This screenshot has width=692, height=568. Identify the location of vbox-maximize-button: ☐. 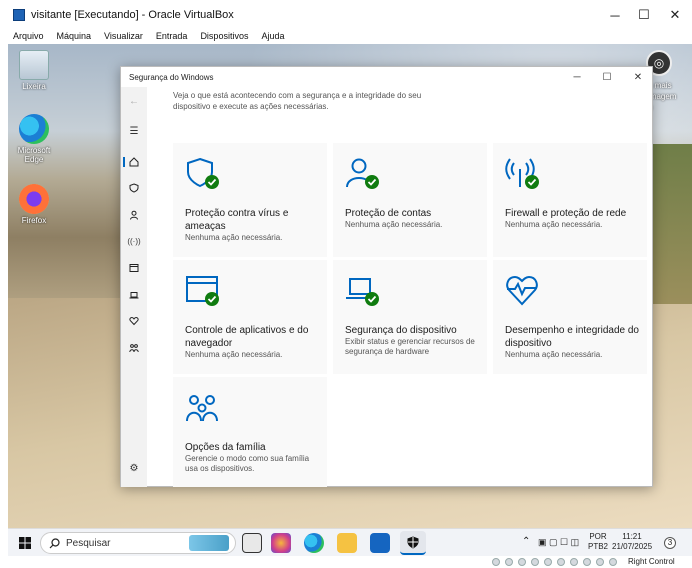
(644, 15).